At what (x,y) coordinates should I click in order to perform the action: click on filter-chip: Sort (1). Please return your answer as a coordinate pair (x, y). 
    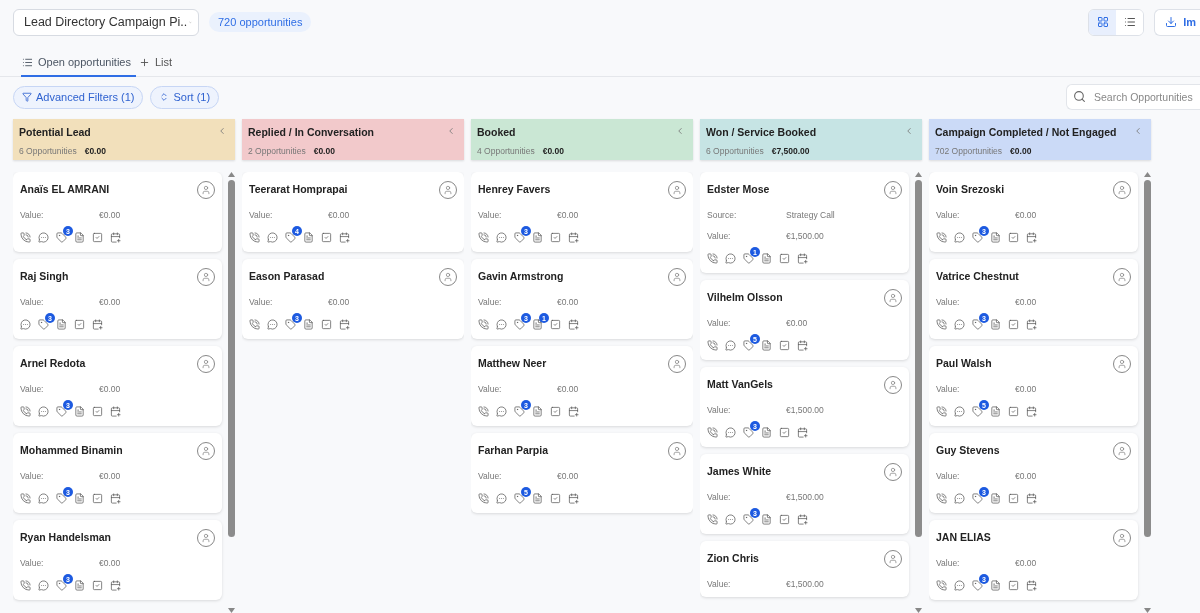
    Looking at the image, I should click on (185, 97).